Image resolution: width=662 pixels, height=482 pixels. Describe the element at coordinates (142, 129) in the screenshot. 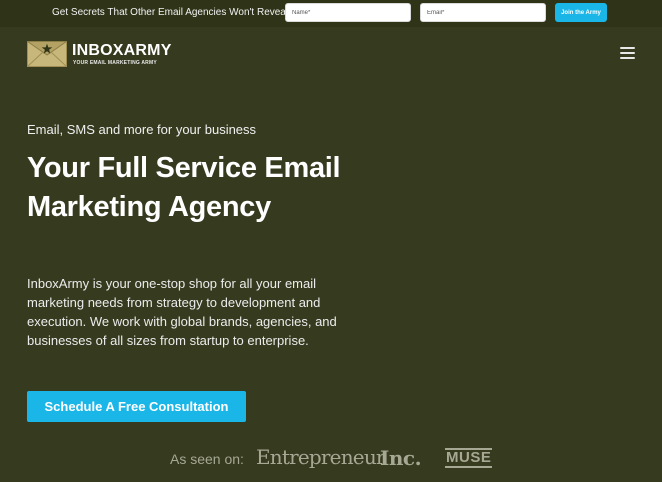

I see `hero-eyebrow: Email, SMS and more for your business` at that location.